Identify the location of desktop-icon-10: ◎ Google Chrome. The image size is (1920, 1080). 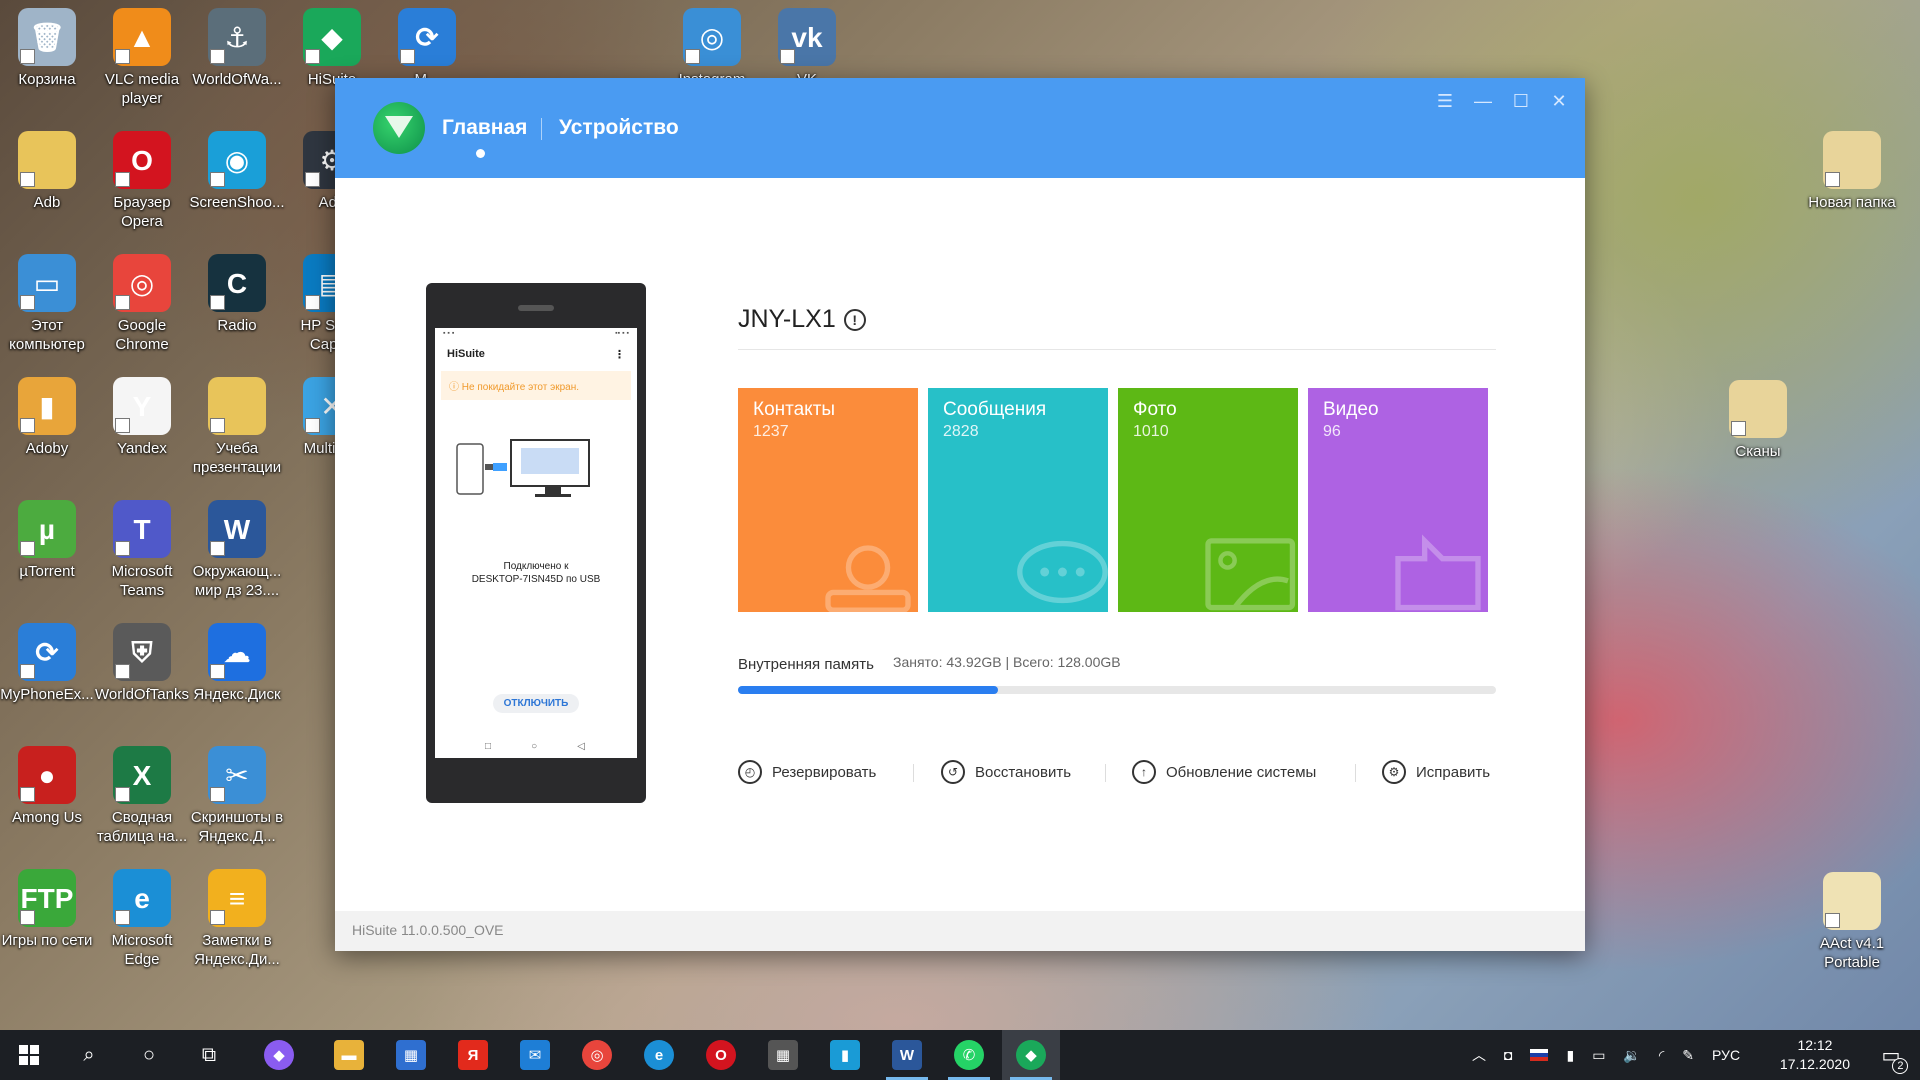
(142, 304).